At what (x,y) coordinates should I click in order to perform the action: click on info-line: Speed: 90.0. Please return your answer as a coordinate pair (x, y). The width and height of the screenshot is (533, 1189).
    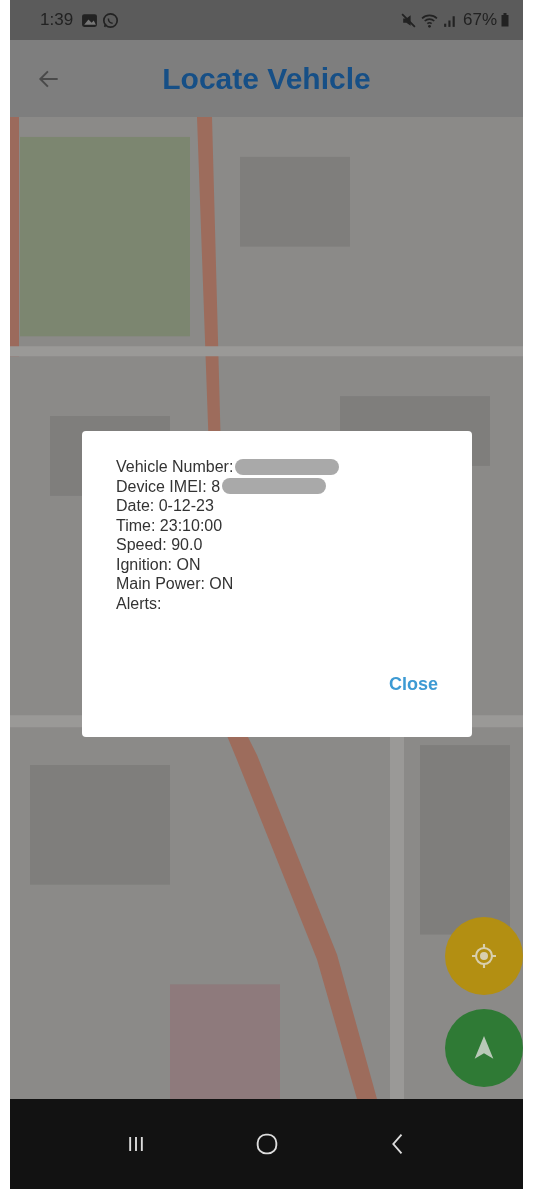
    Looking at the image, I should click on (159, 545).